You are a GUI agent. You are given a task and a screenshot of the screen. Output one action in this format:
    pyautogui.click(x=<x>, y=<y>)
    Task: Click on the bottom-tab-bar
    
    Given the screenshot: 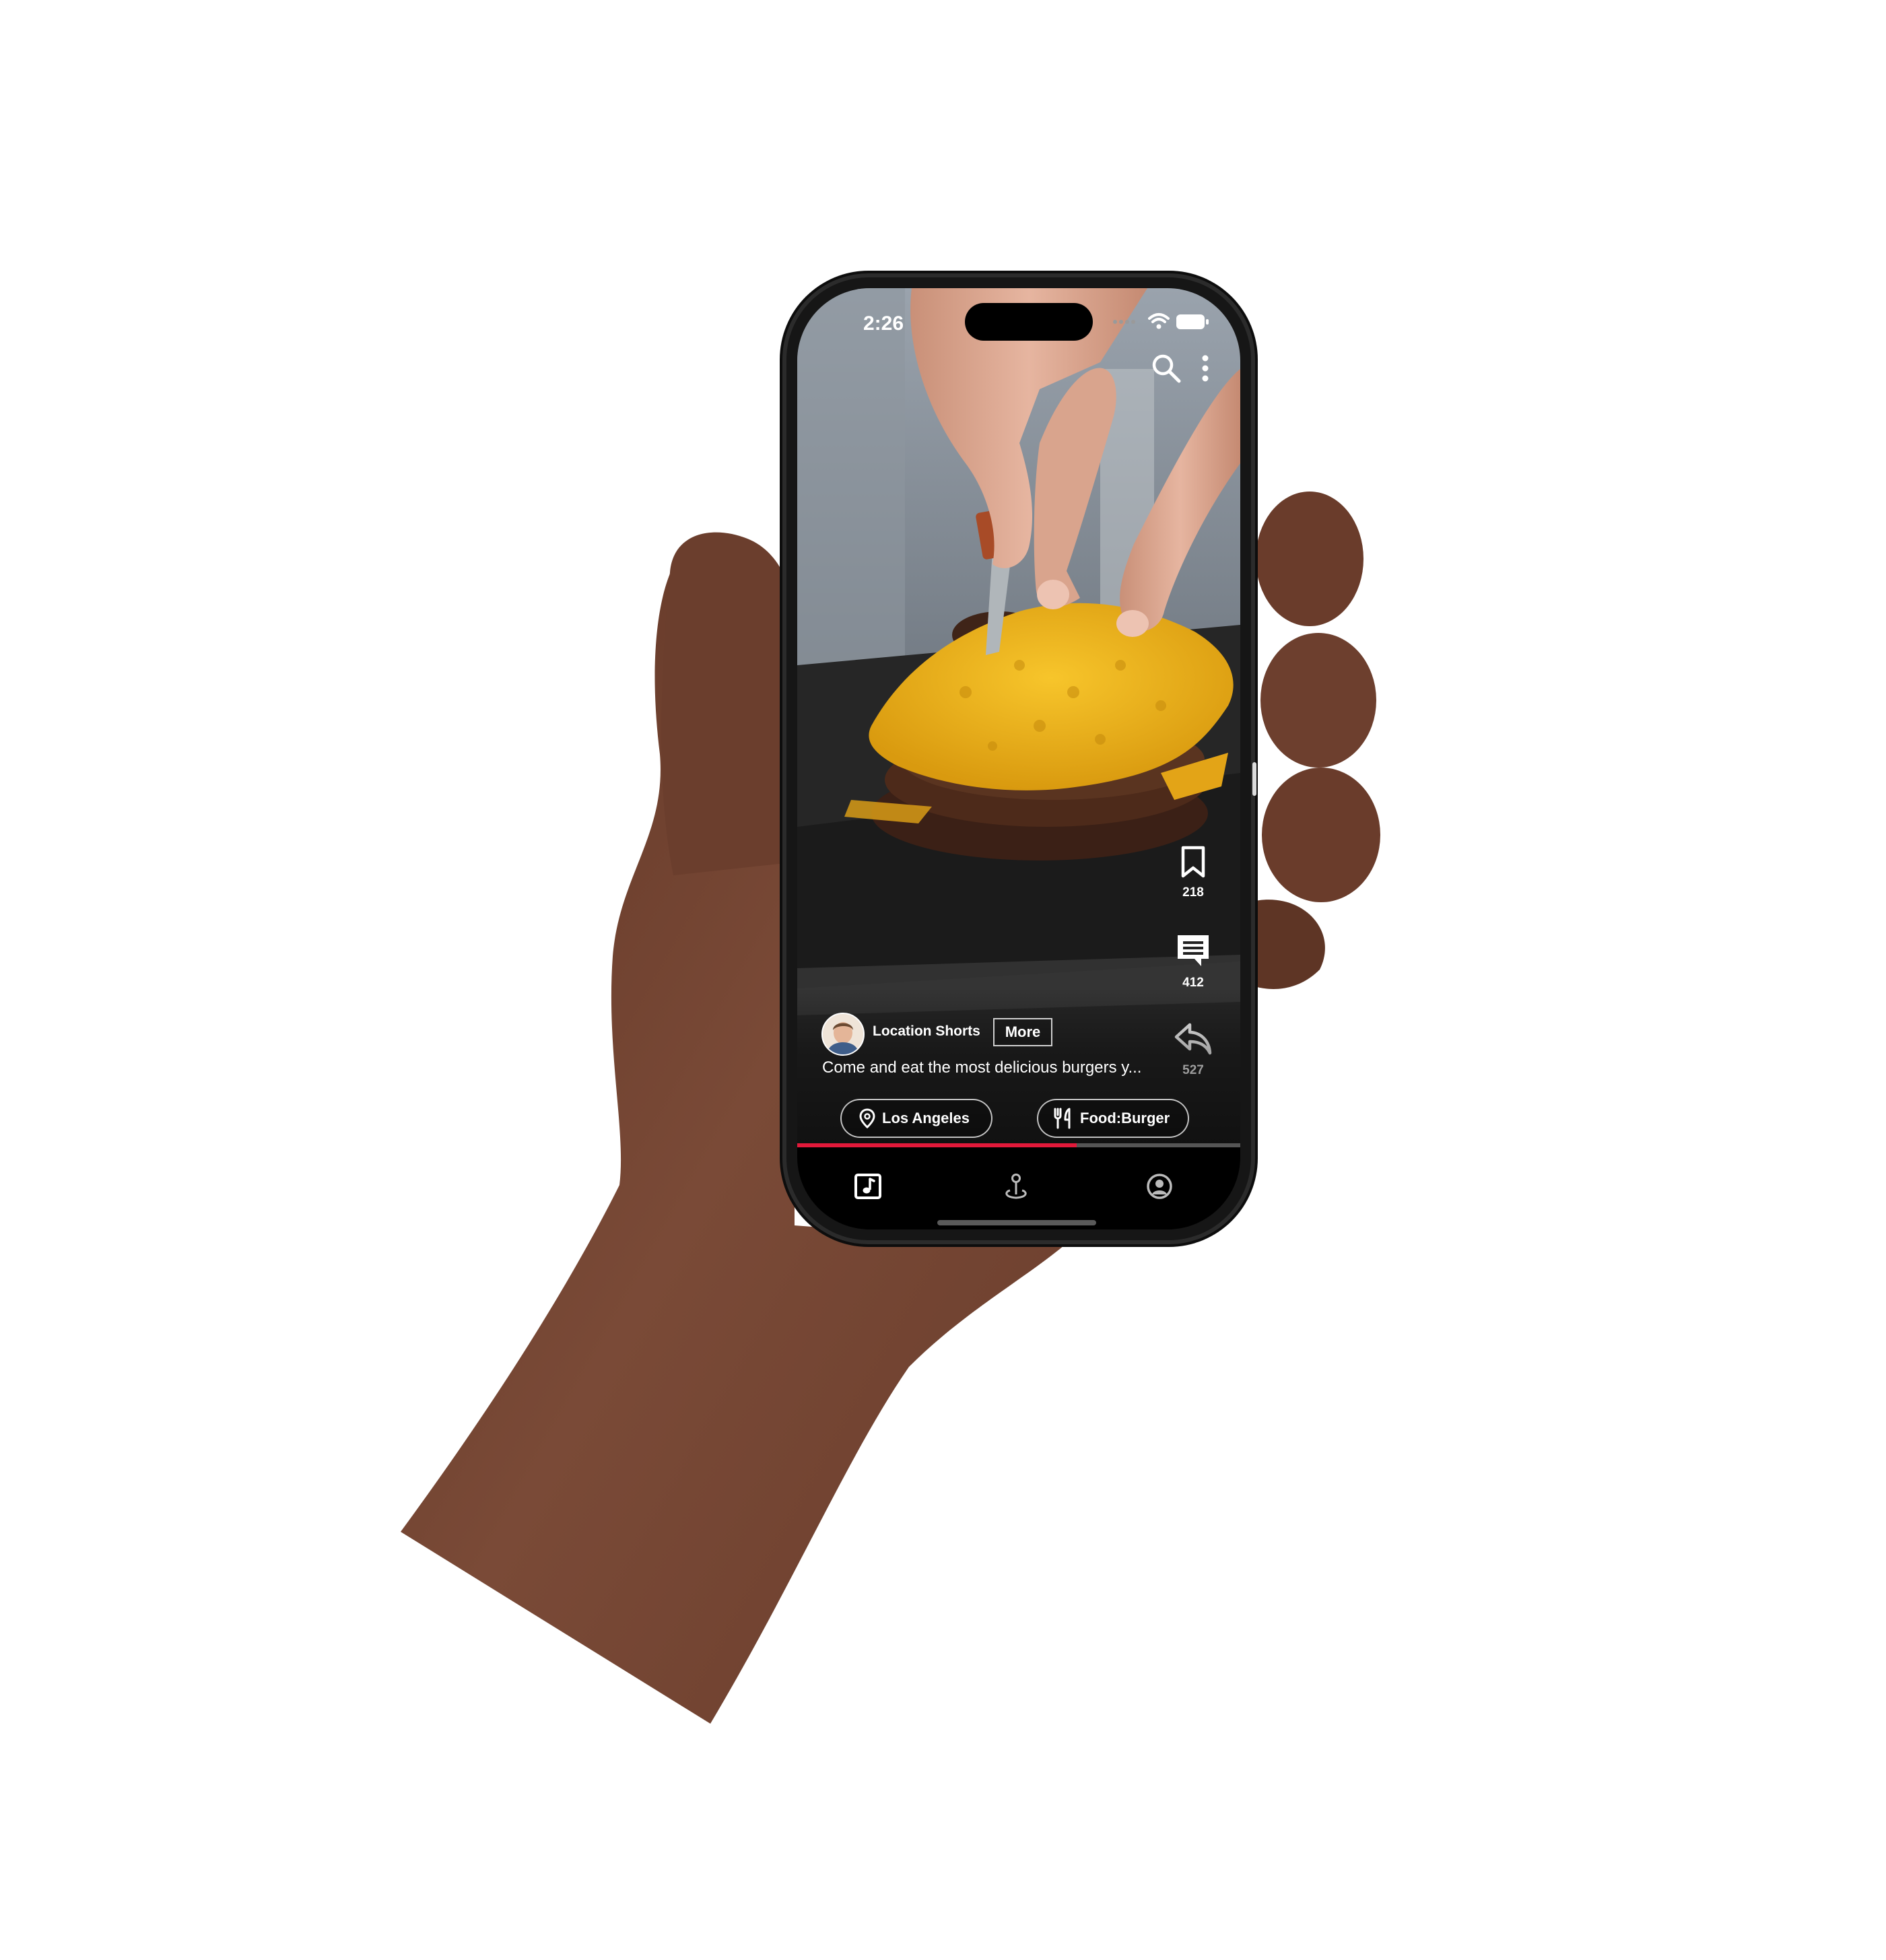 What is the action you would take?
    pyautogui.click(x=1019, y=1188)
    